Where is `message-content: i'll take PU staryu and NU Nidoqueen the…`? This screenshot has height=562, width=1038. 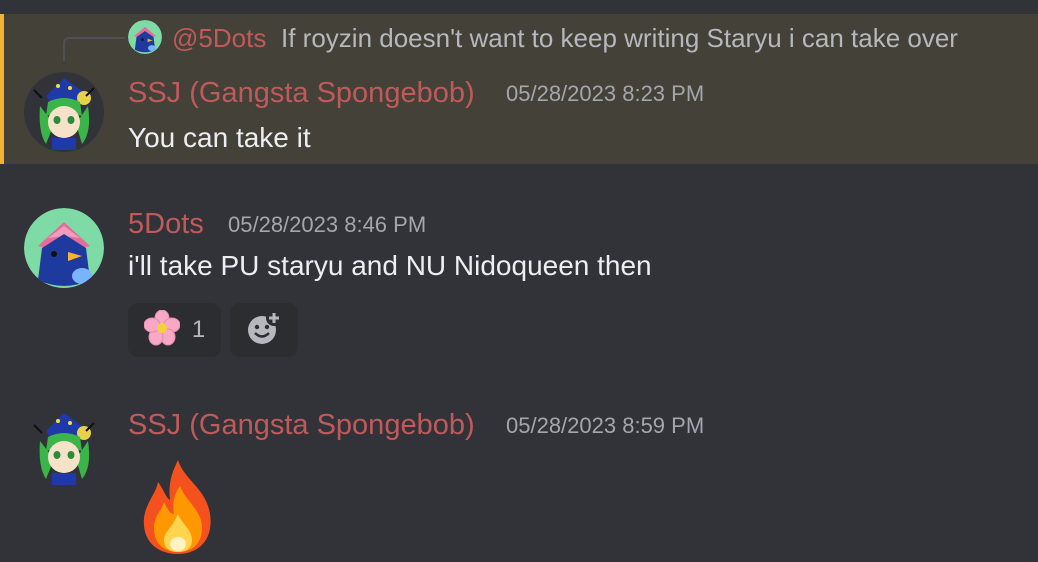 message-content: i'll take PU staryu and NU Nidoqueen the… is located at coordinates (390, 265).